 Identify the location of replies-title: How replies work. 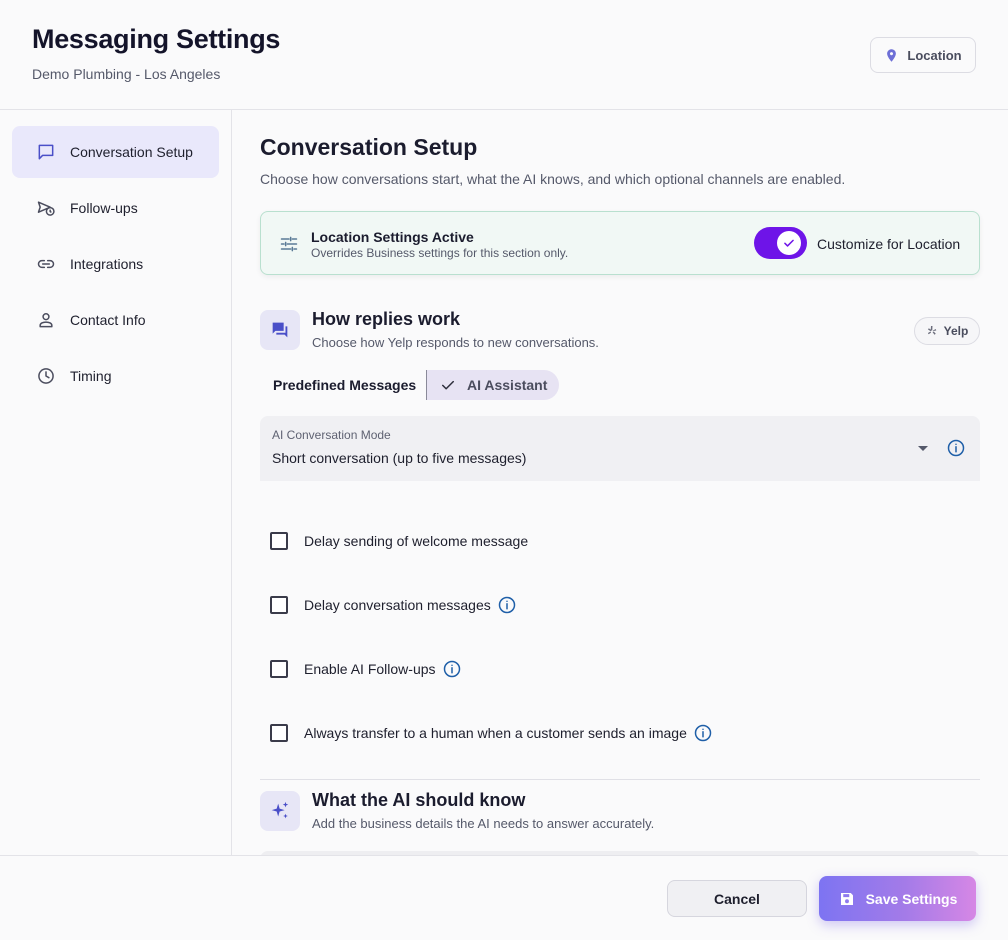
(386, 319).